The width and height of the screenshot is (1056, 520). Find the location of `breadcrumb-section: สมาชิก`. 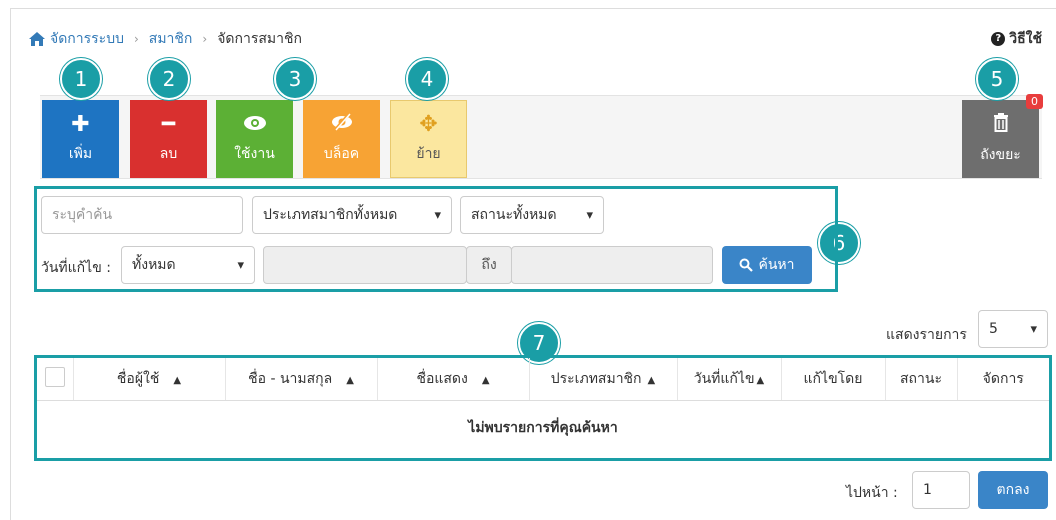

breadcrumb-section: สมาชิก is located at coordinates (171, 39).